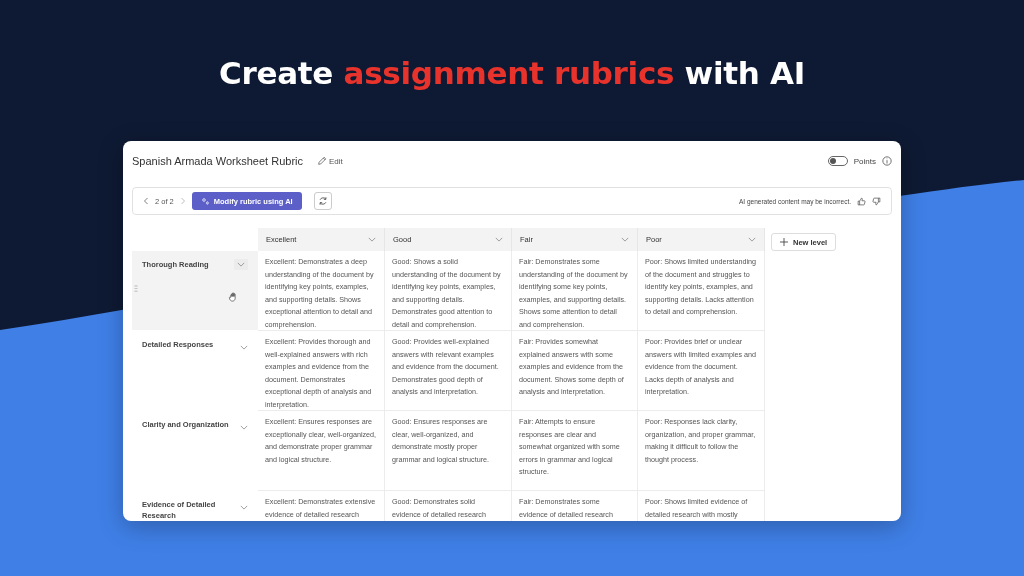  I want to click on hand-cursor-icon, so click(233, 297).